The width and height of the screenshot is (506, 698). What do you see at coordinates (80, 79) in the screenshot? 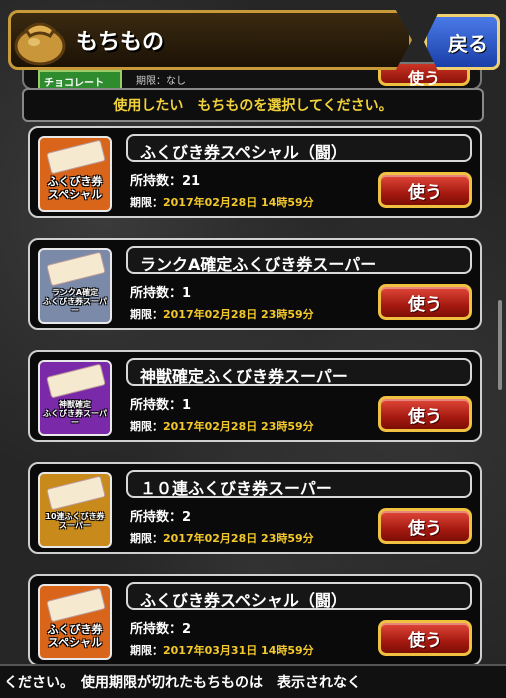
I see `partial-item-icon: チョコレート` at bounding box center [80, 79].